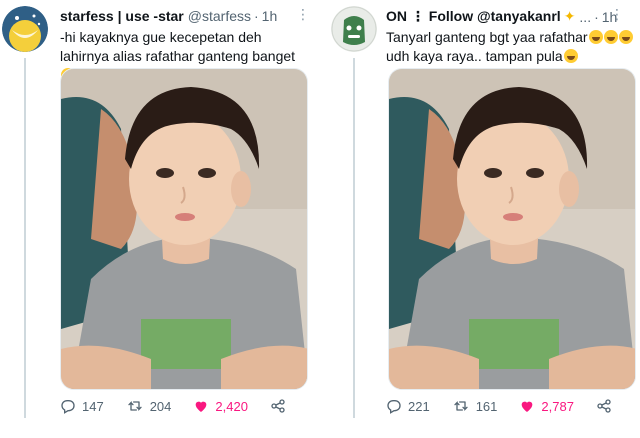 The image size is (640, 438). Describe the element at coordinates (219, 16) in the screenshot. I see `user-handle: @starfess` at that location.